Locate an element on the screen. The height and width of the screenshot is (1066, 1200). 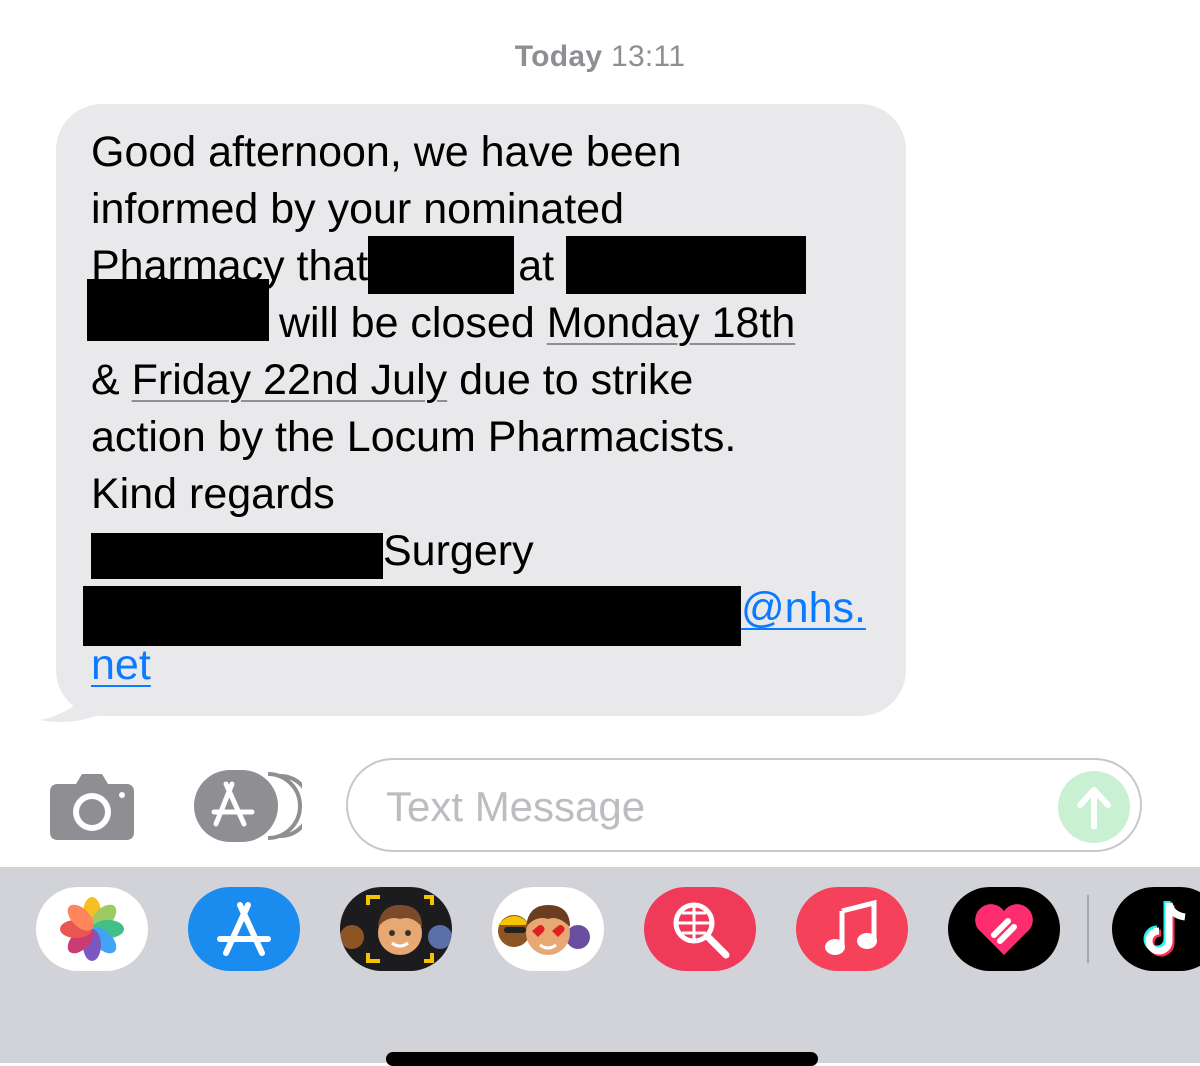
message-line: action by the Locum Pharmacists. is located at coordinates (414, 437).